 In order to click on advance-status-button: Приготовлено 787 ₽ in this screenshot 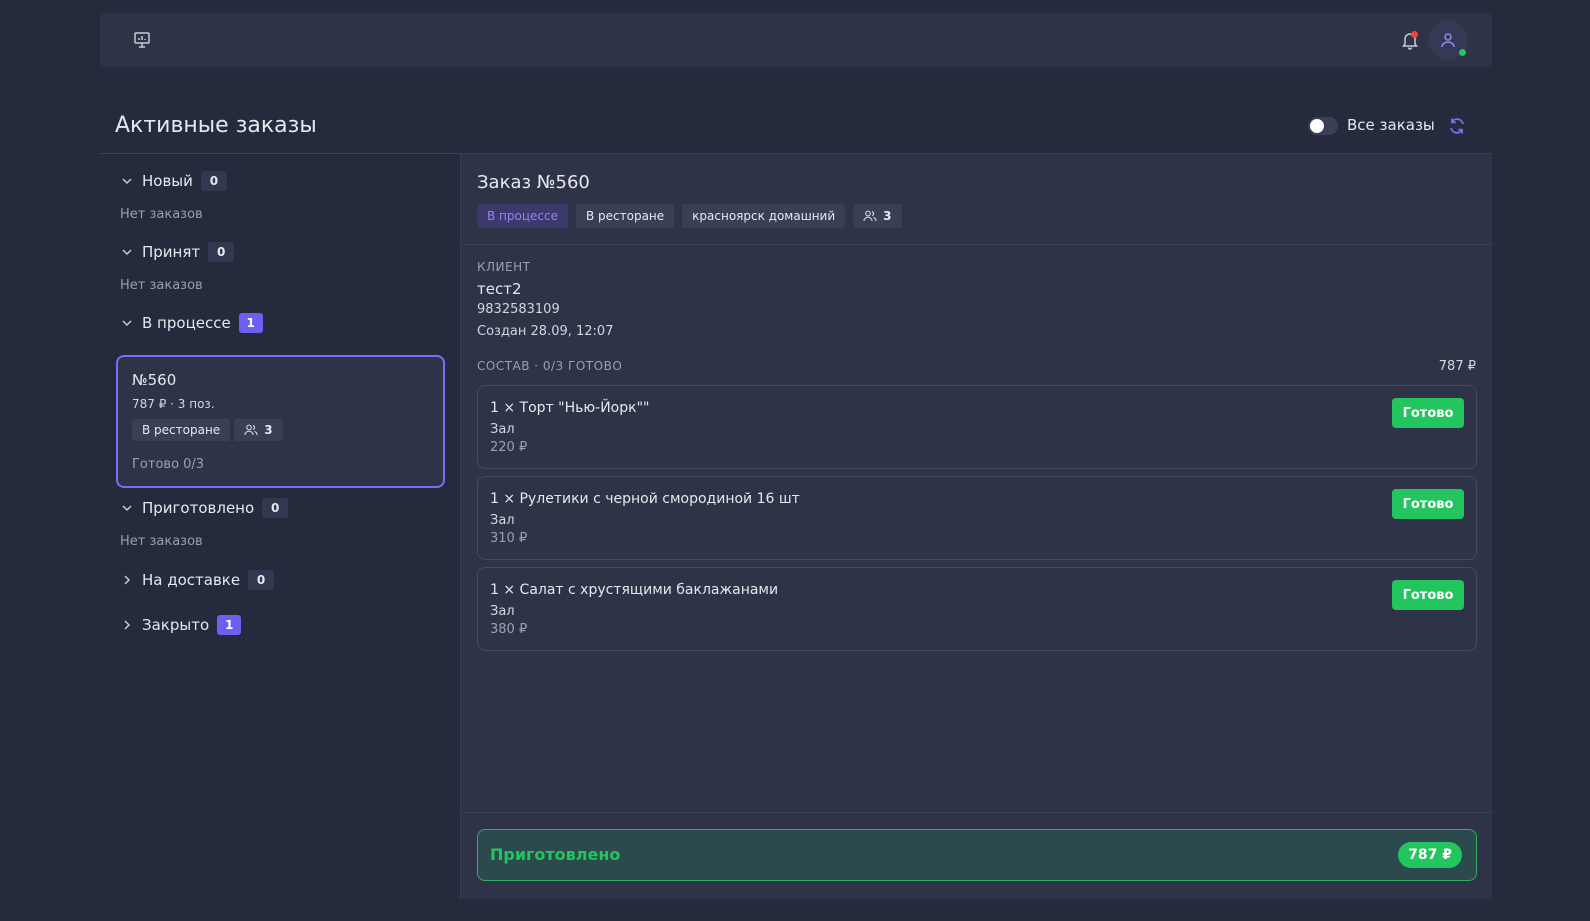, I will do `click(977, 855)`.